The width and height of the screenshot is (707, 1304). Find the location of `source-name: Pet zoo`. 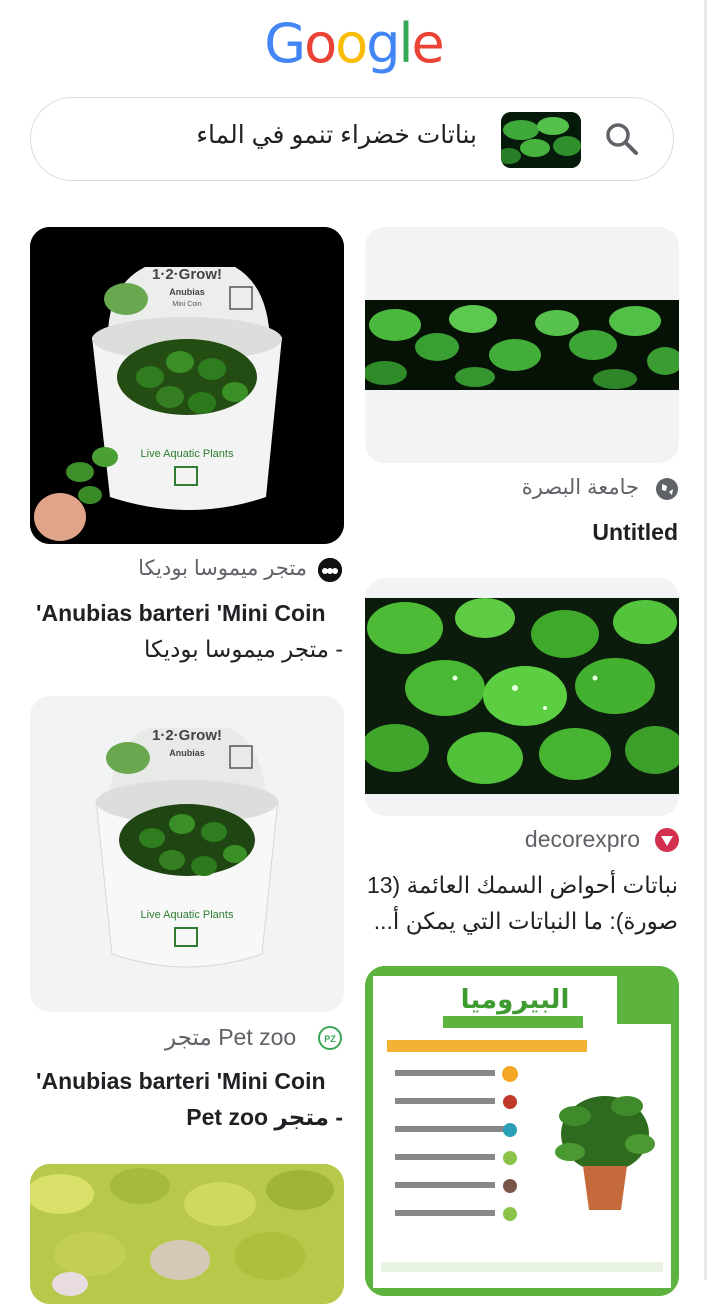

source-name: Pet zoo is located at coordinates (257, 1037).